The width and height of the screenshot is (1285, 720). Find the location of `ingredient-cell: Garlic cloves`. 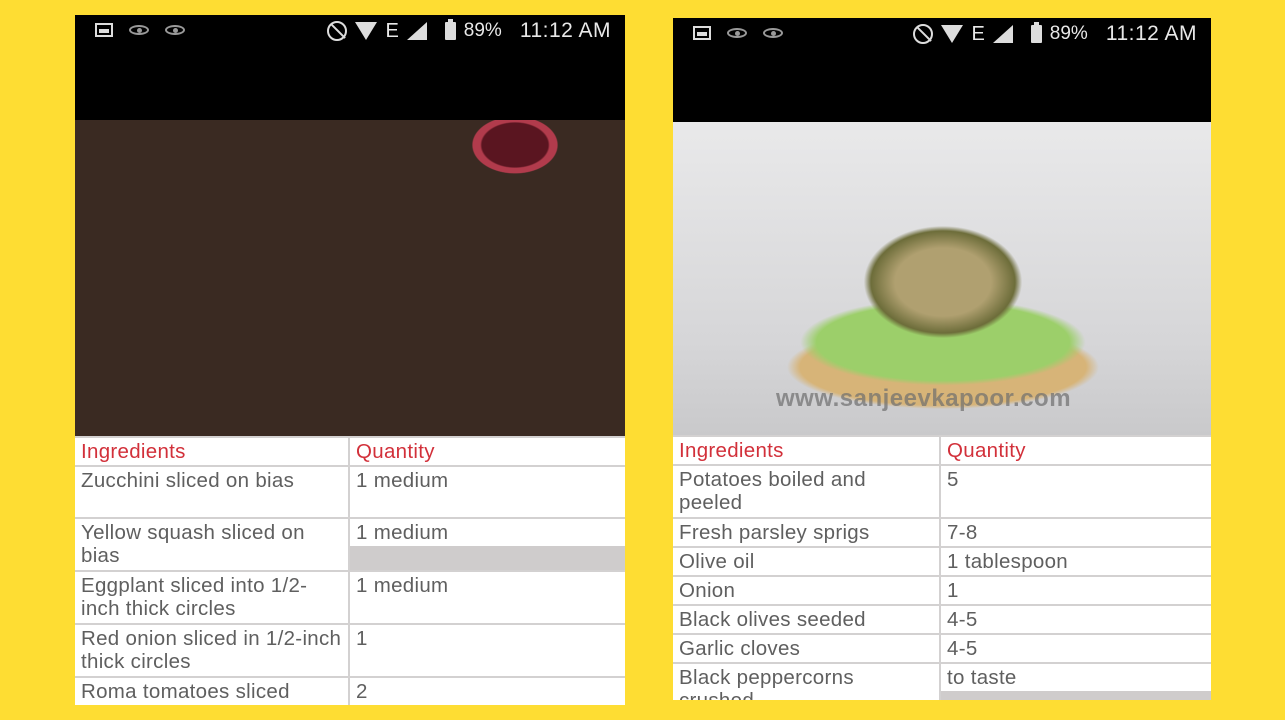

ingredient-cell: Garlic cloves is located at coordinates (807, 648).